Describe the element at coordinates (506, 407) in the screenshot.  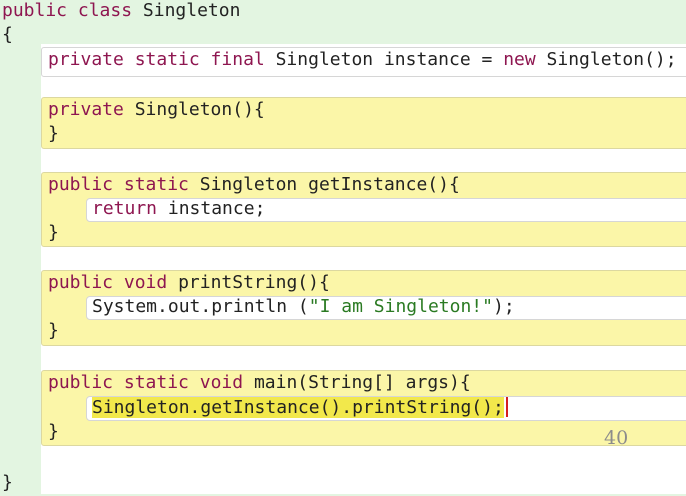
I see `text-caret` at that location.